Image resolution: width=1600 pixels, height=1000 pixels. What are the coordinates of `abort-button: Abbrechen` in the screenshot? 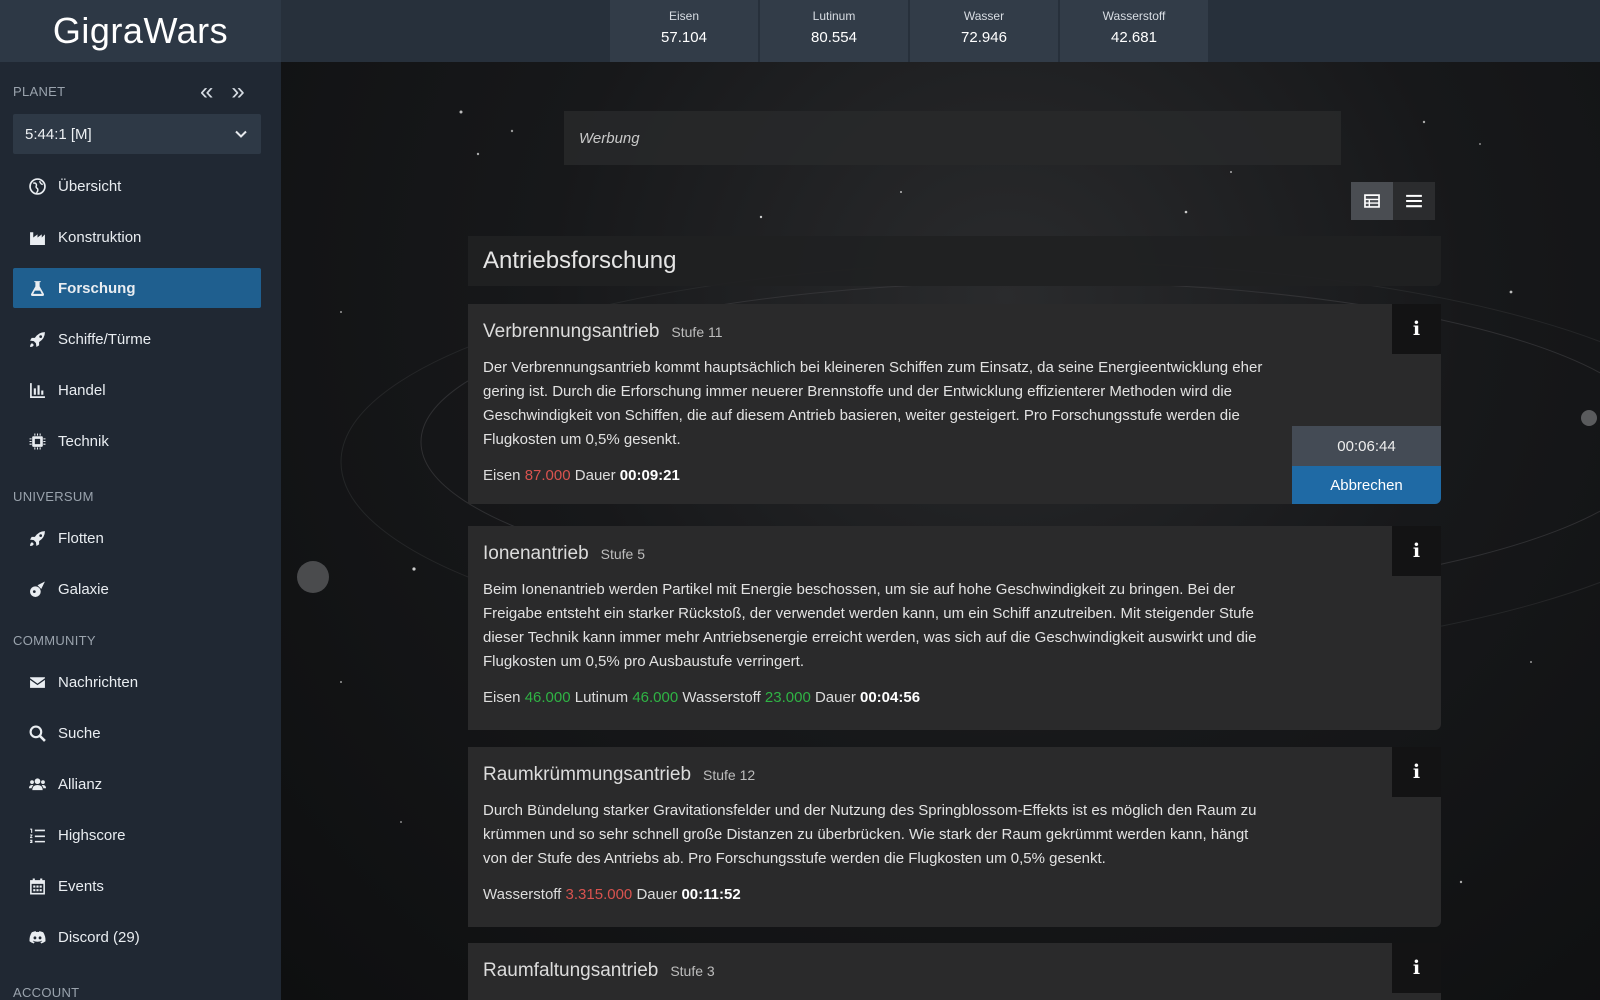 It's located at (1366, 485).